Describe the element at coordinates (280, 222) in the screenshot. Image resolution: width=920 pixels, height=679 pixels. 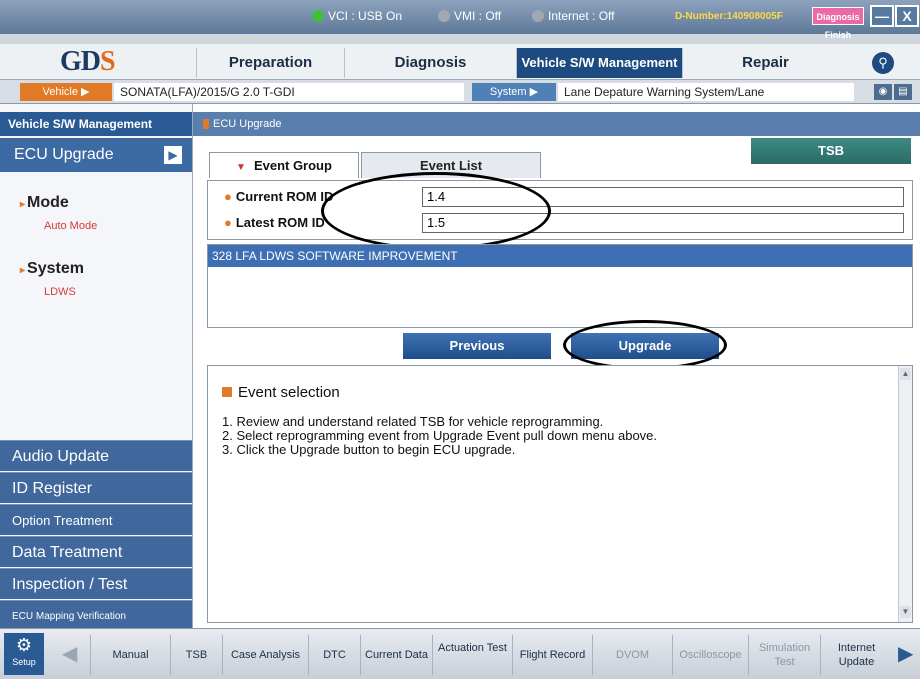
I see `latest-rom-label-text: Latest ROM ID` at that location.